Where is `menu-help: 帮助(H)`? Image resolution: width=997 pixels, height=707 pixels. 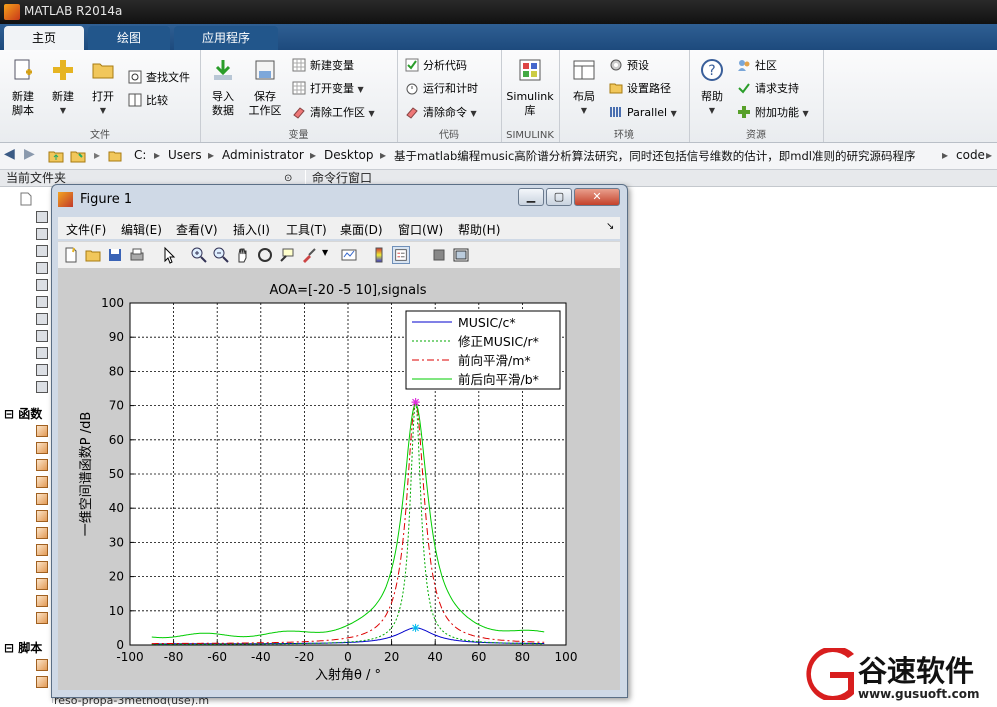
menu-help: 帮助(H) is located at coordinates (479, 229).